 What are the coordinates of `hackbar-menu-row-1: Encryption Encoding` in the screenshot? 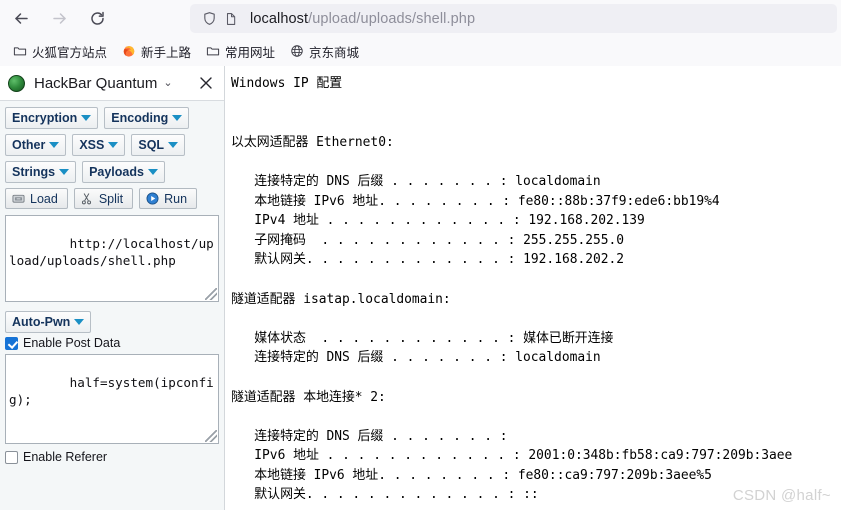 It's located at (112, 118).